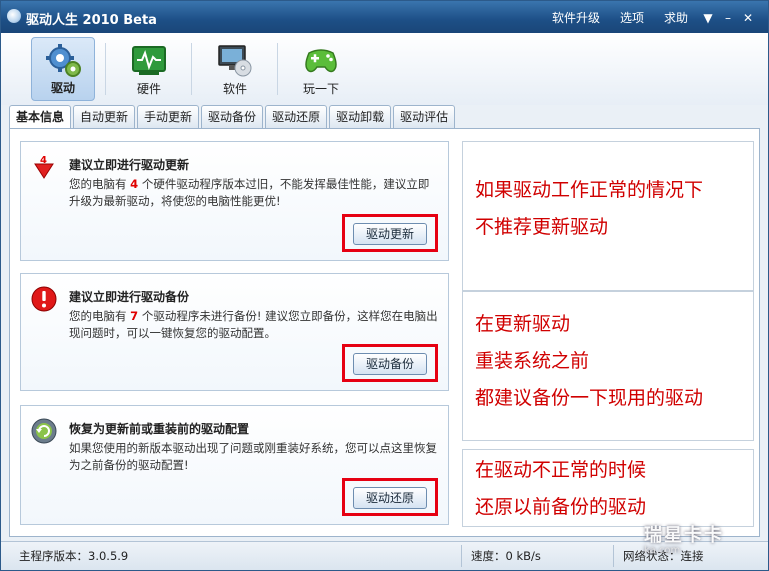 This screenshot has width=769, height=571. What do you see at coordinates (159, 429) in the screenshot?
I see `restore-card-title: 恢复为更新前或重装前的驱动配置` at bounding box center [159, 429].